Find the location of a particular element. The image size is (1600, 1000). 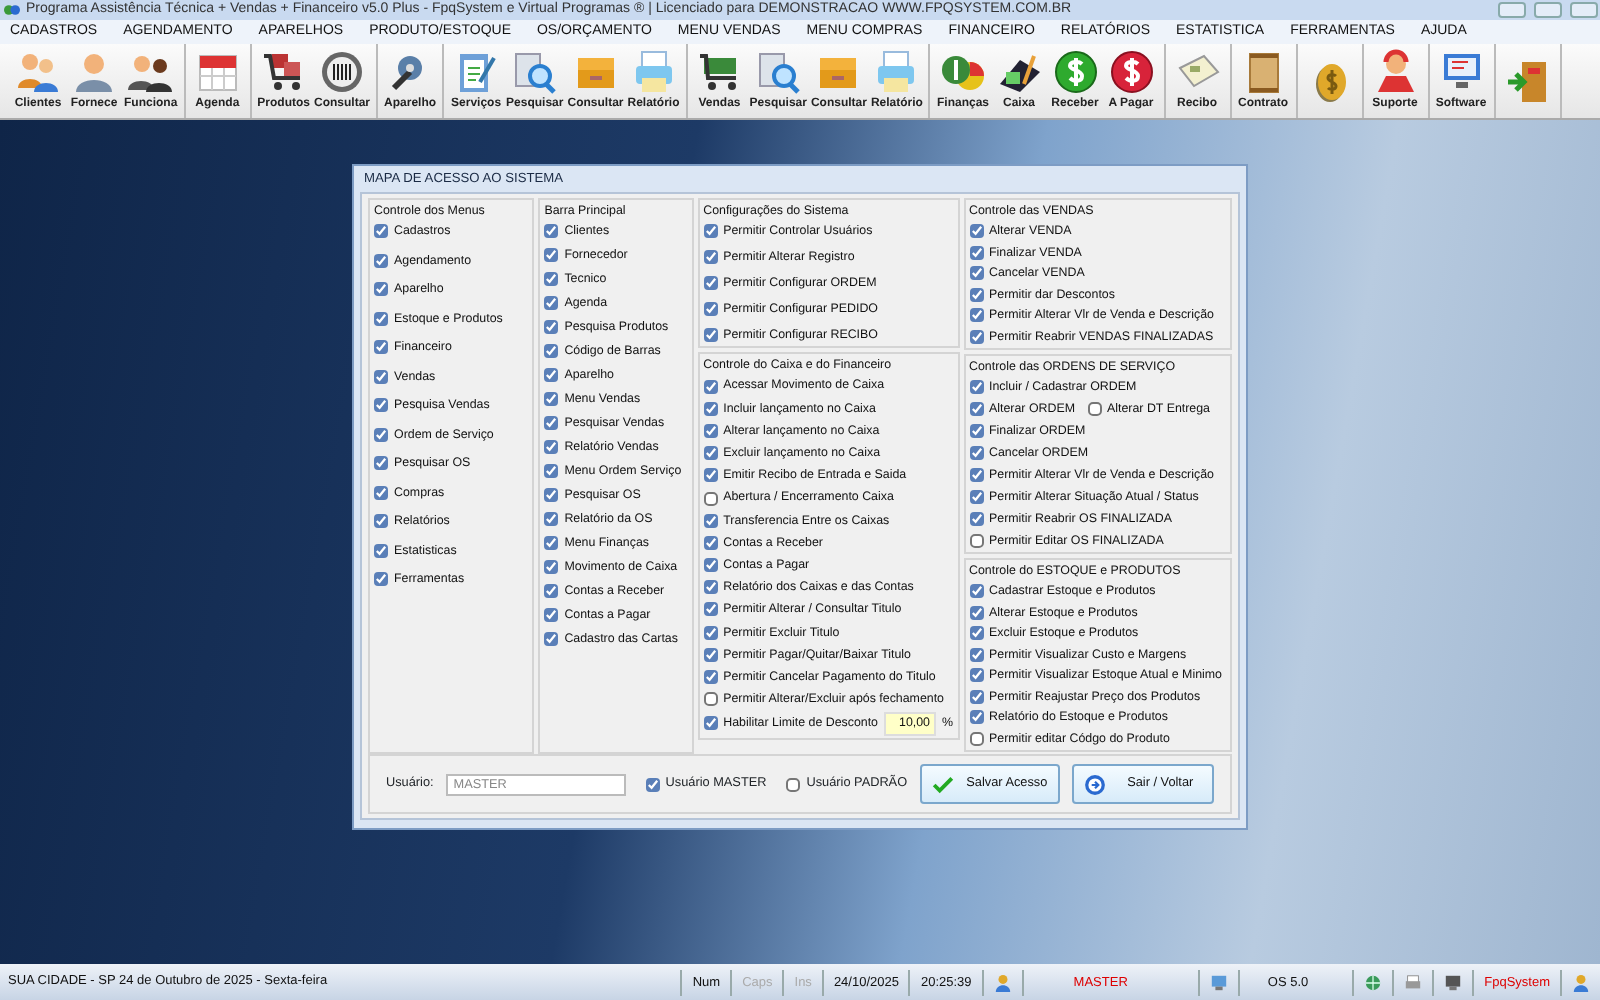

printer-icon is located at coordinates (1413, 982).